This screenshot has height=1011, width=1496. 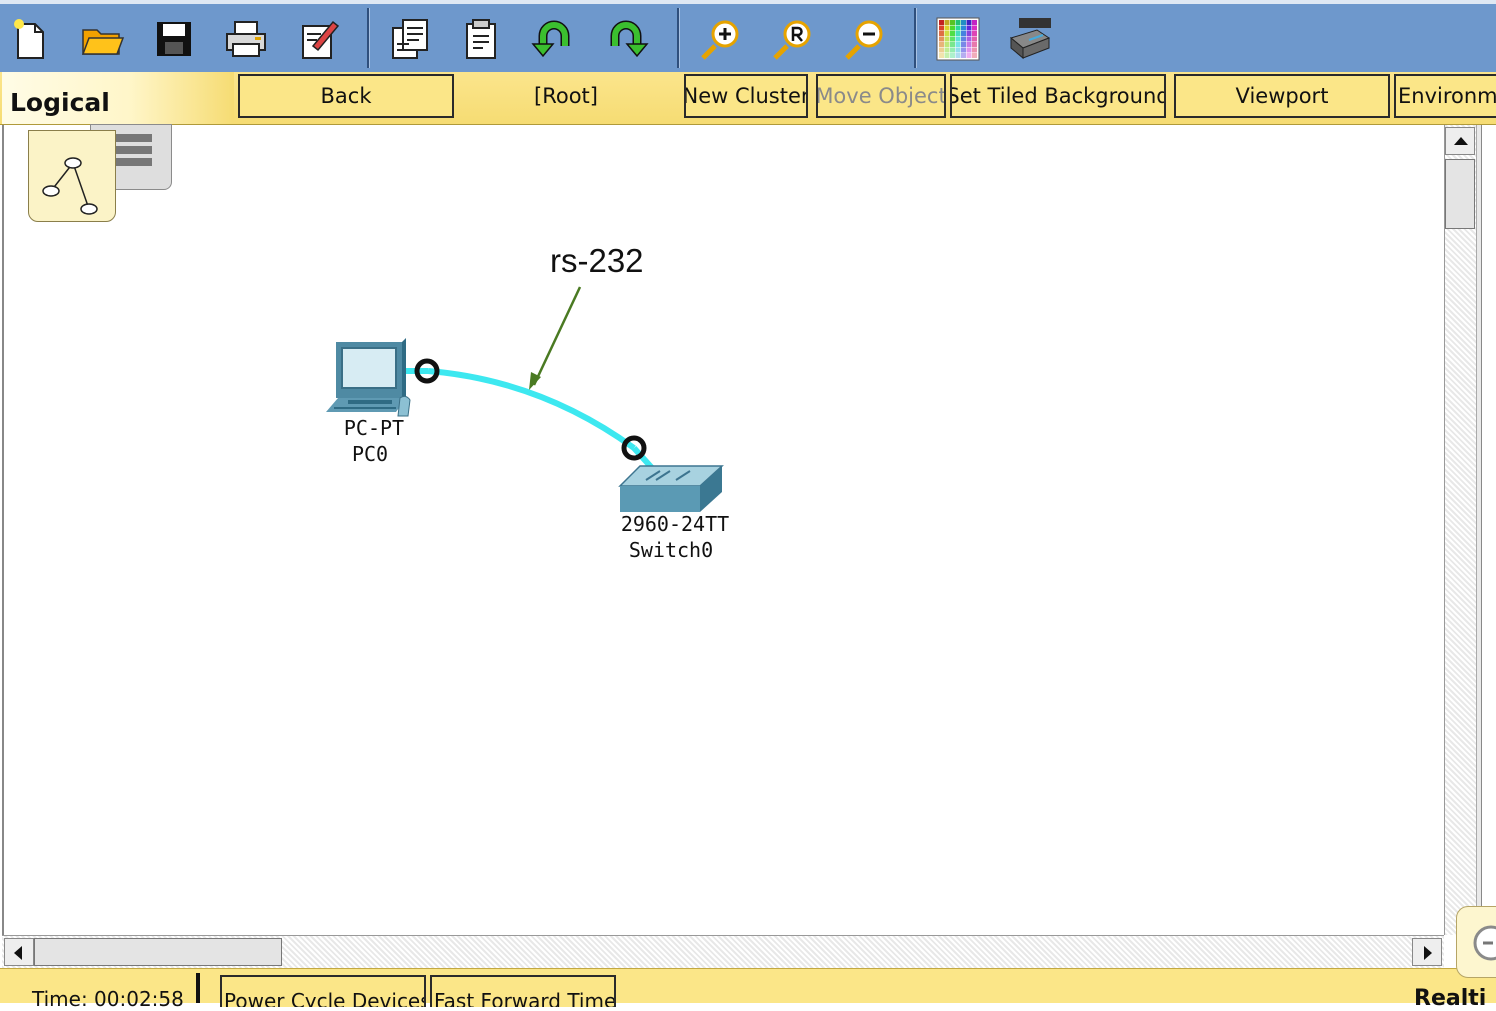 What do you see at coordinates (370, 454) in the screenshot?
I see `pc-name-label: PC0` at bounding box center [370, 454].